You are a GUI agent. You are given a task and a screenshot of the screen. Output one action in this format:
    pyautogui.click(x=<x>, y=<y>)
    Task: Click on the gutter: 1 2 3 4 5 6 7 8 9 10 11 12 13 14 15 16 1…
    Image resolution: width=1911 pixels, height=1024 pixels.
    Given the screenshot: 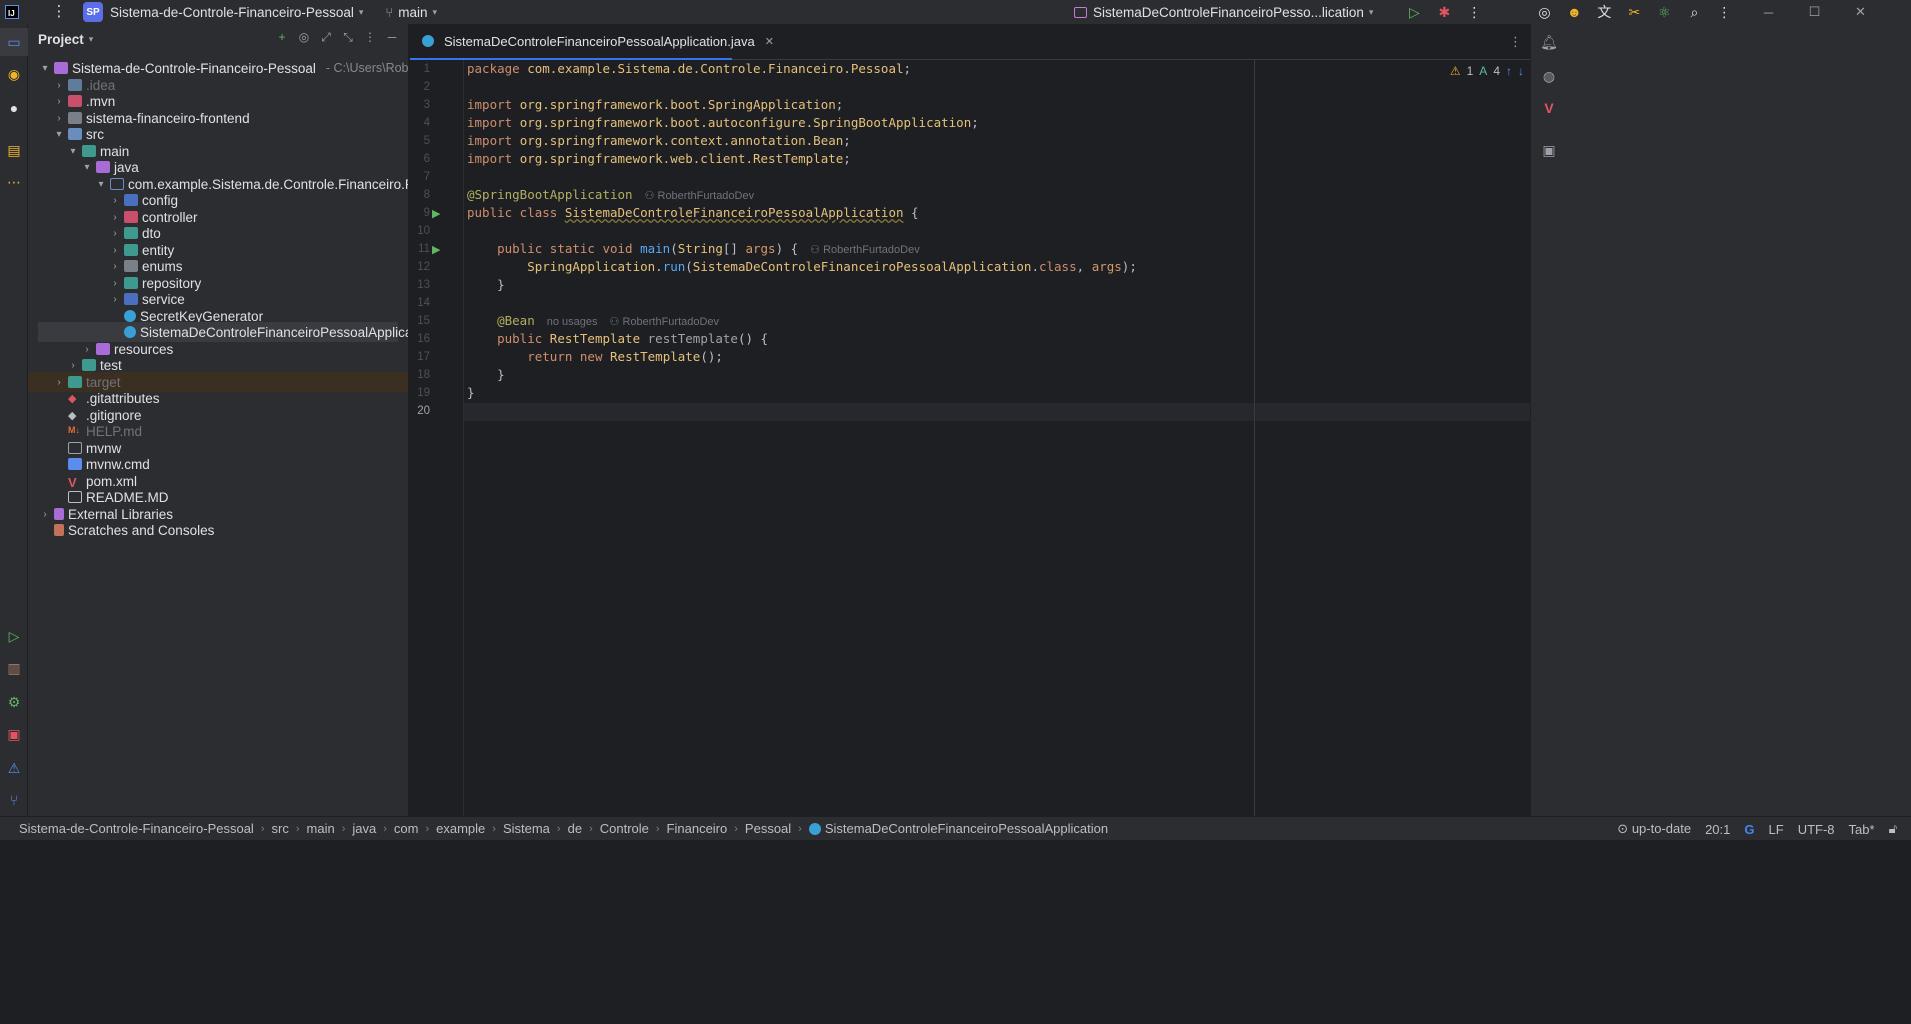 What is the action you would take?
    pyautogui.click(x=437, y=438)
    